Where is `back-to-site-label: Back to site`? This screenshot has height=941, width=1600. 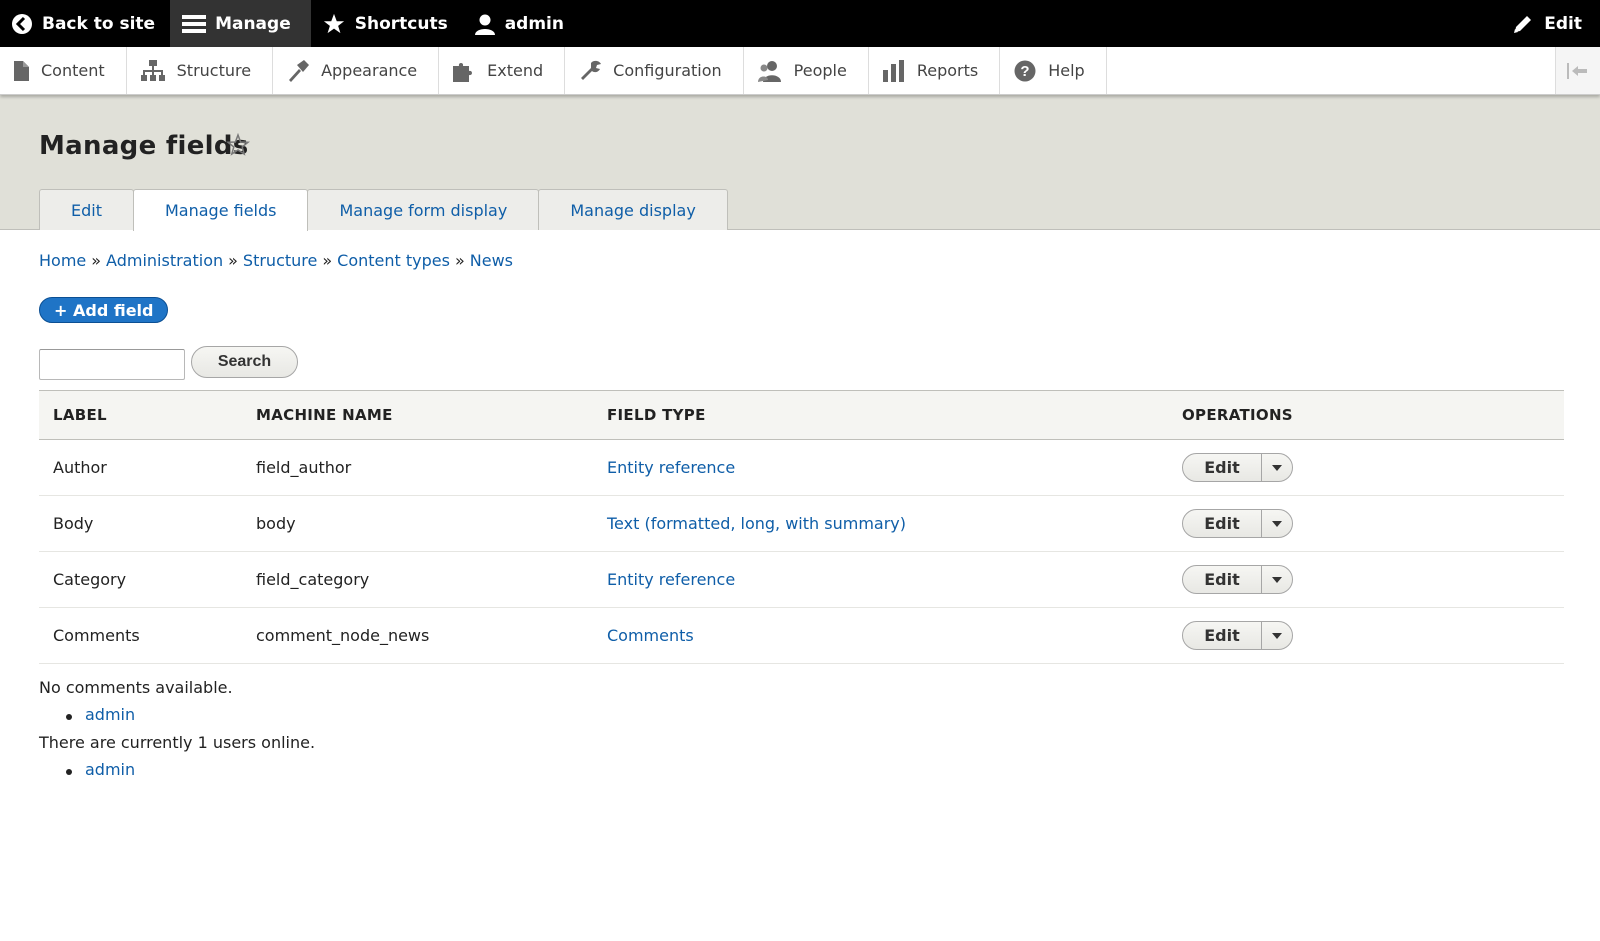
back-to-site-label: Back to site is located at coordinates (99, 23).